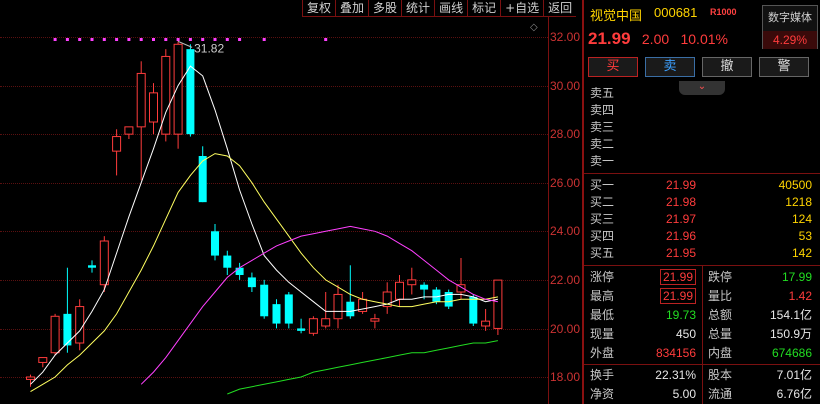 The width and height of the screenshot is (820, 404). What do you see at coordinates (794, 394) in the screenshot?
I see `float-shares-value: 6.76亿` at bounding box center [794, 394].